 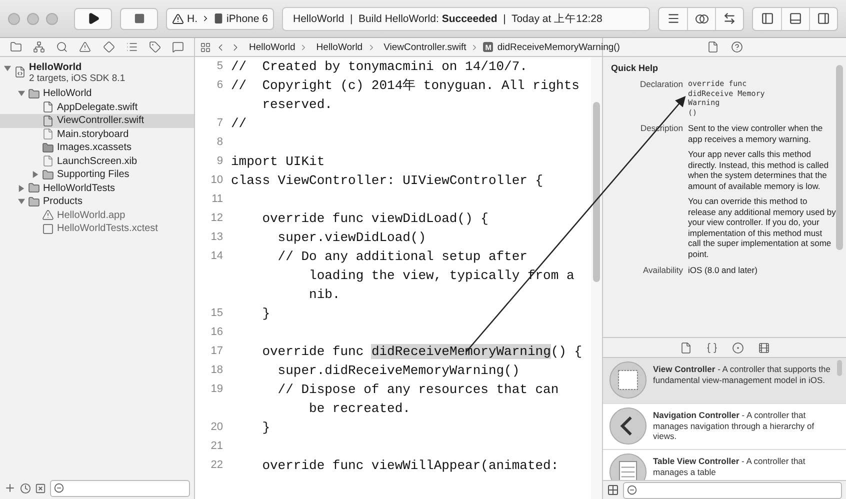 I want to click on filter-icon, so click(x=59, y=488).